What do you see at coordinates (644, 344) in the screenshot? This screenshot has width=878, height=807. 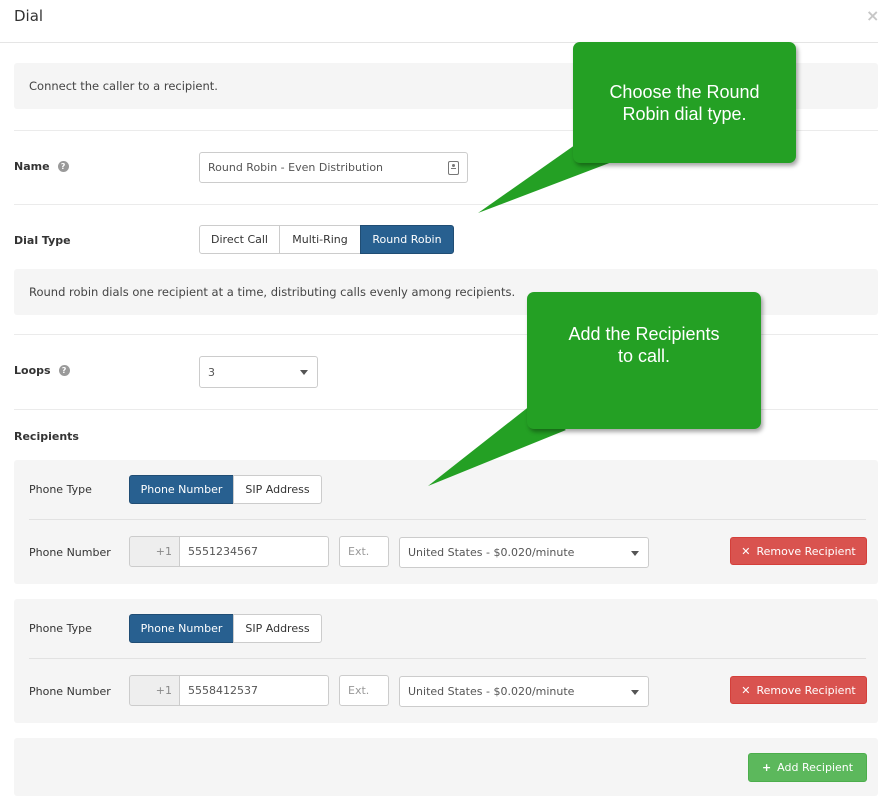 I see `callout-recipients-text: Add the Recipients to call.` at bounding box center [644, 344].